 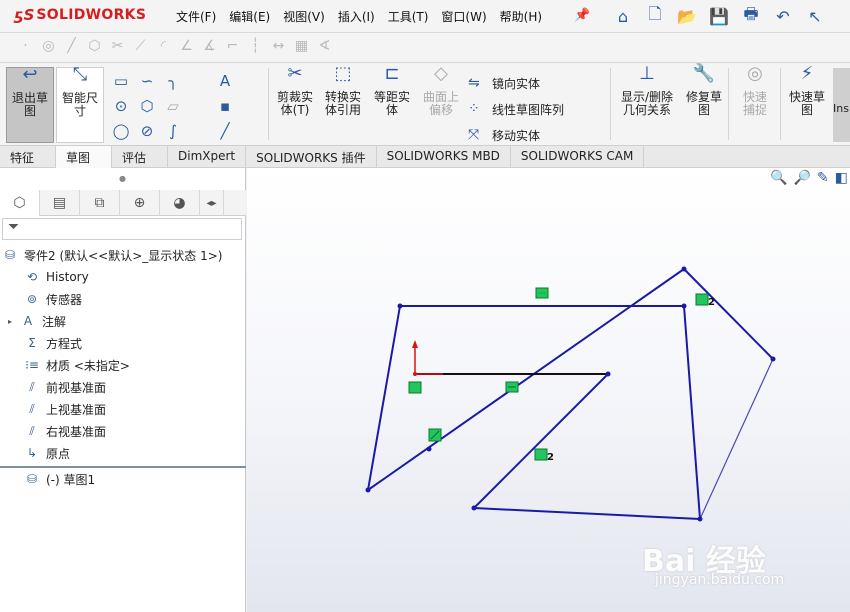 What do you see at coordinates (516, 135) in the screenshot?
I see `move-entities-button: ⤧ 移动实体` at bounding box center [516, 135].